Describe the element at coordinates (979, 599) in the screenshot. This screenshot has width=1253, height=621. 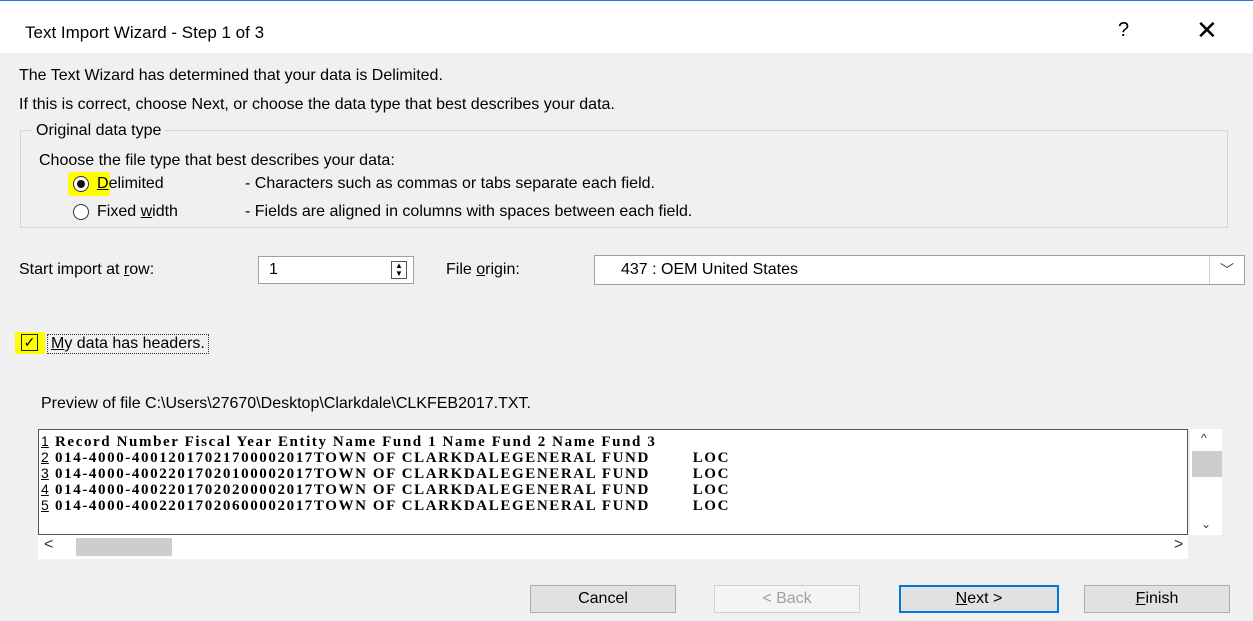
I see `next-button: Next >` at that location.